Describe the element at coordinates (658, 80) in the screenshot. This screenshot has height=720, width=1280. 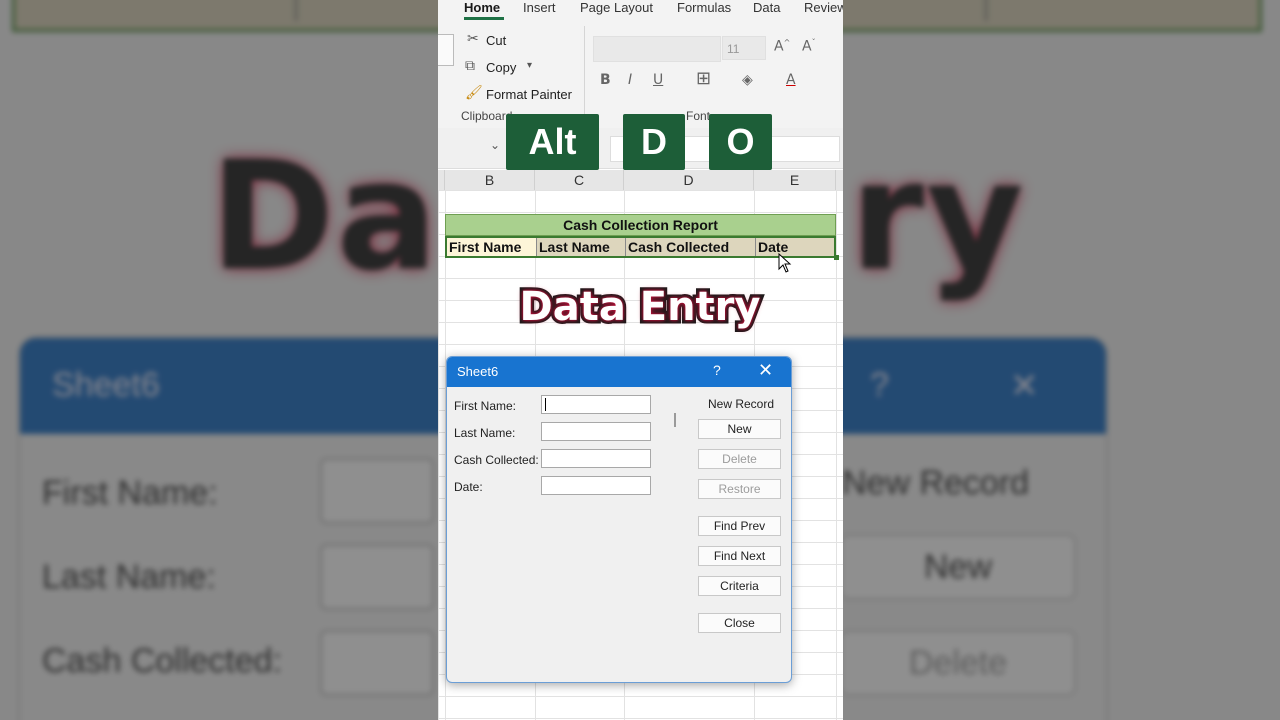
I see `underline-icon: U` at that location.